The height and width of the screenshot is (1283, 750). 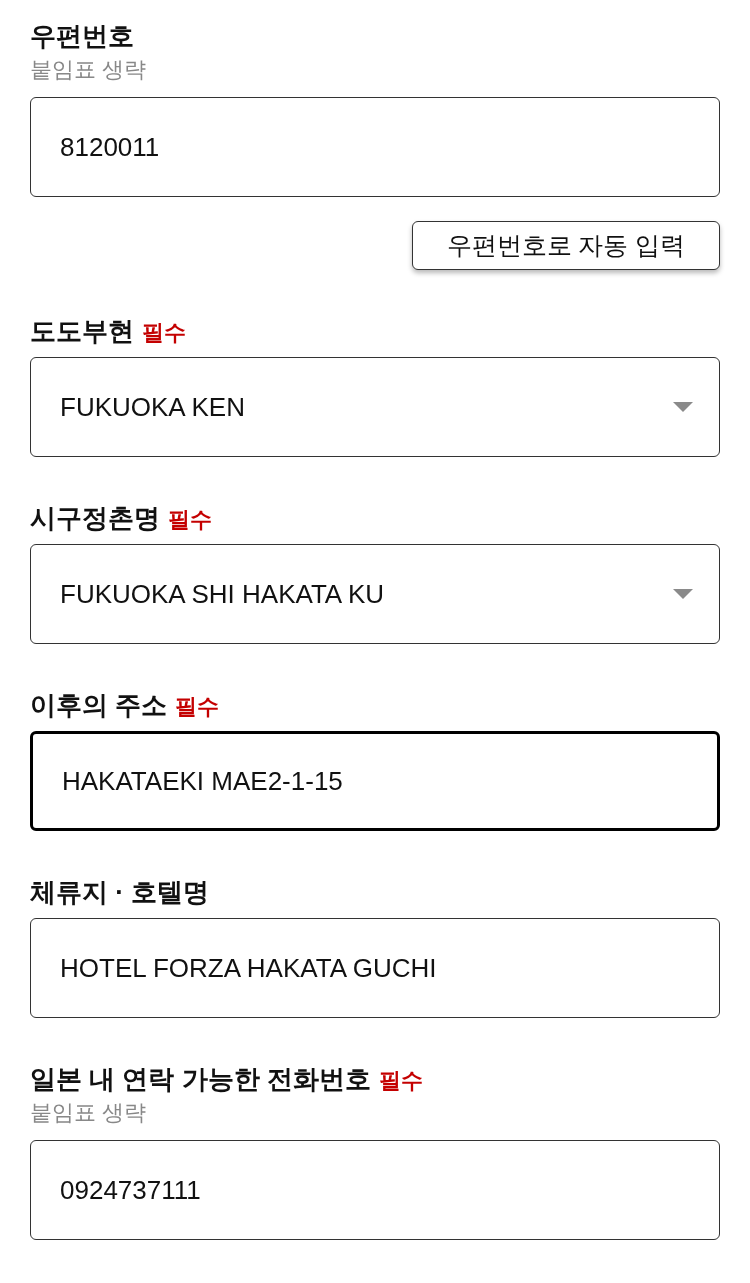 I want to click on field-label: 도도부현, so click(x=82, y=331).